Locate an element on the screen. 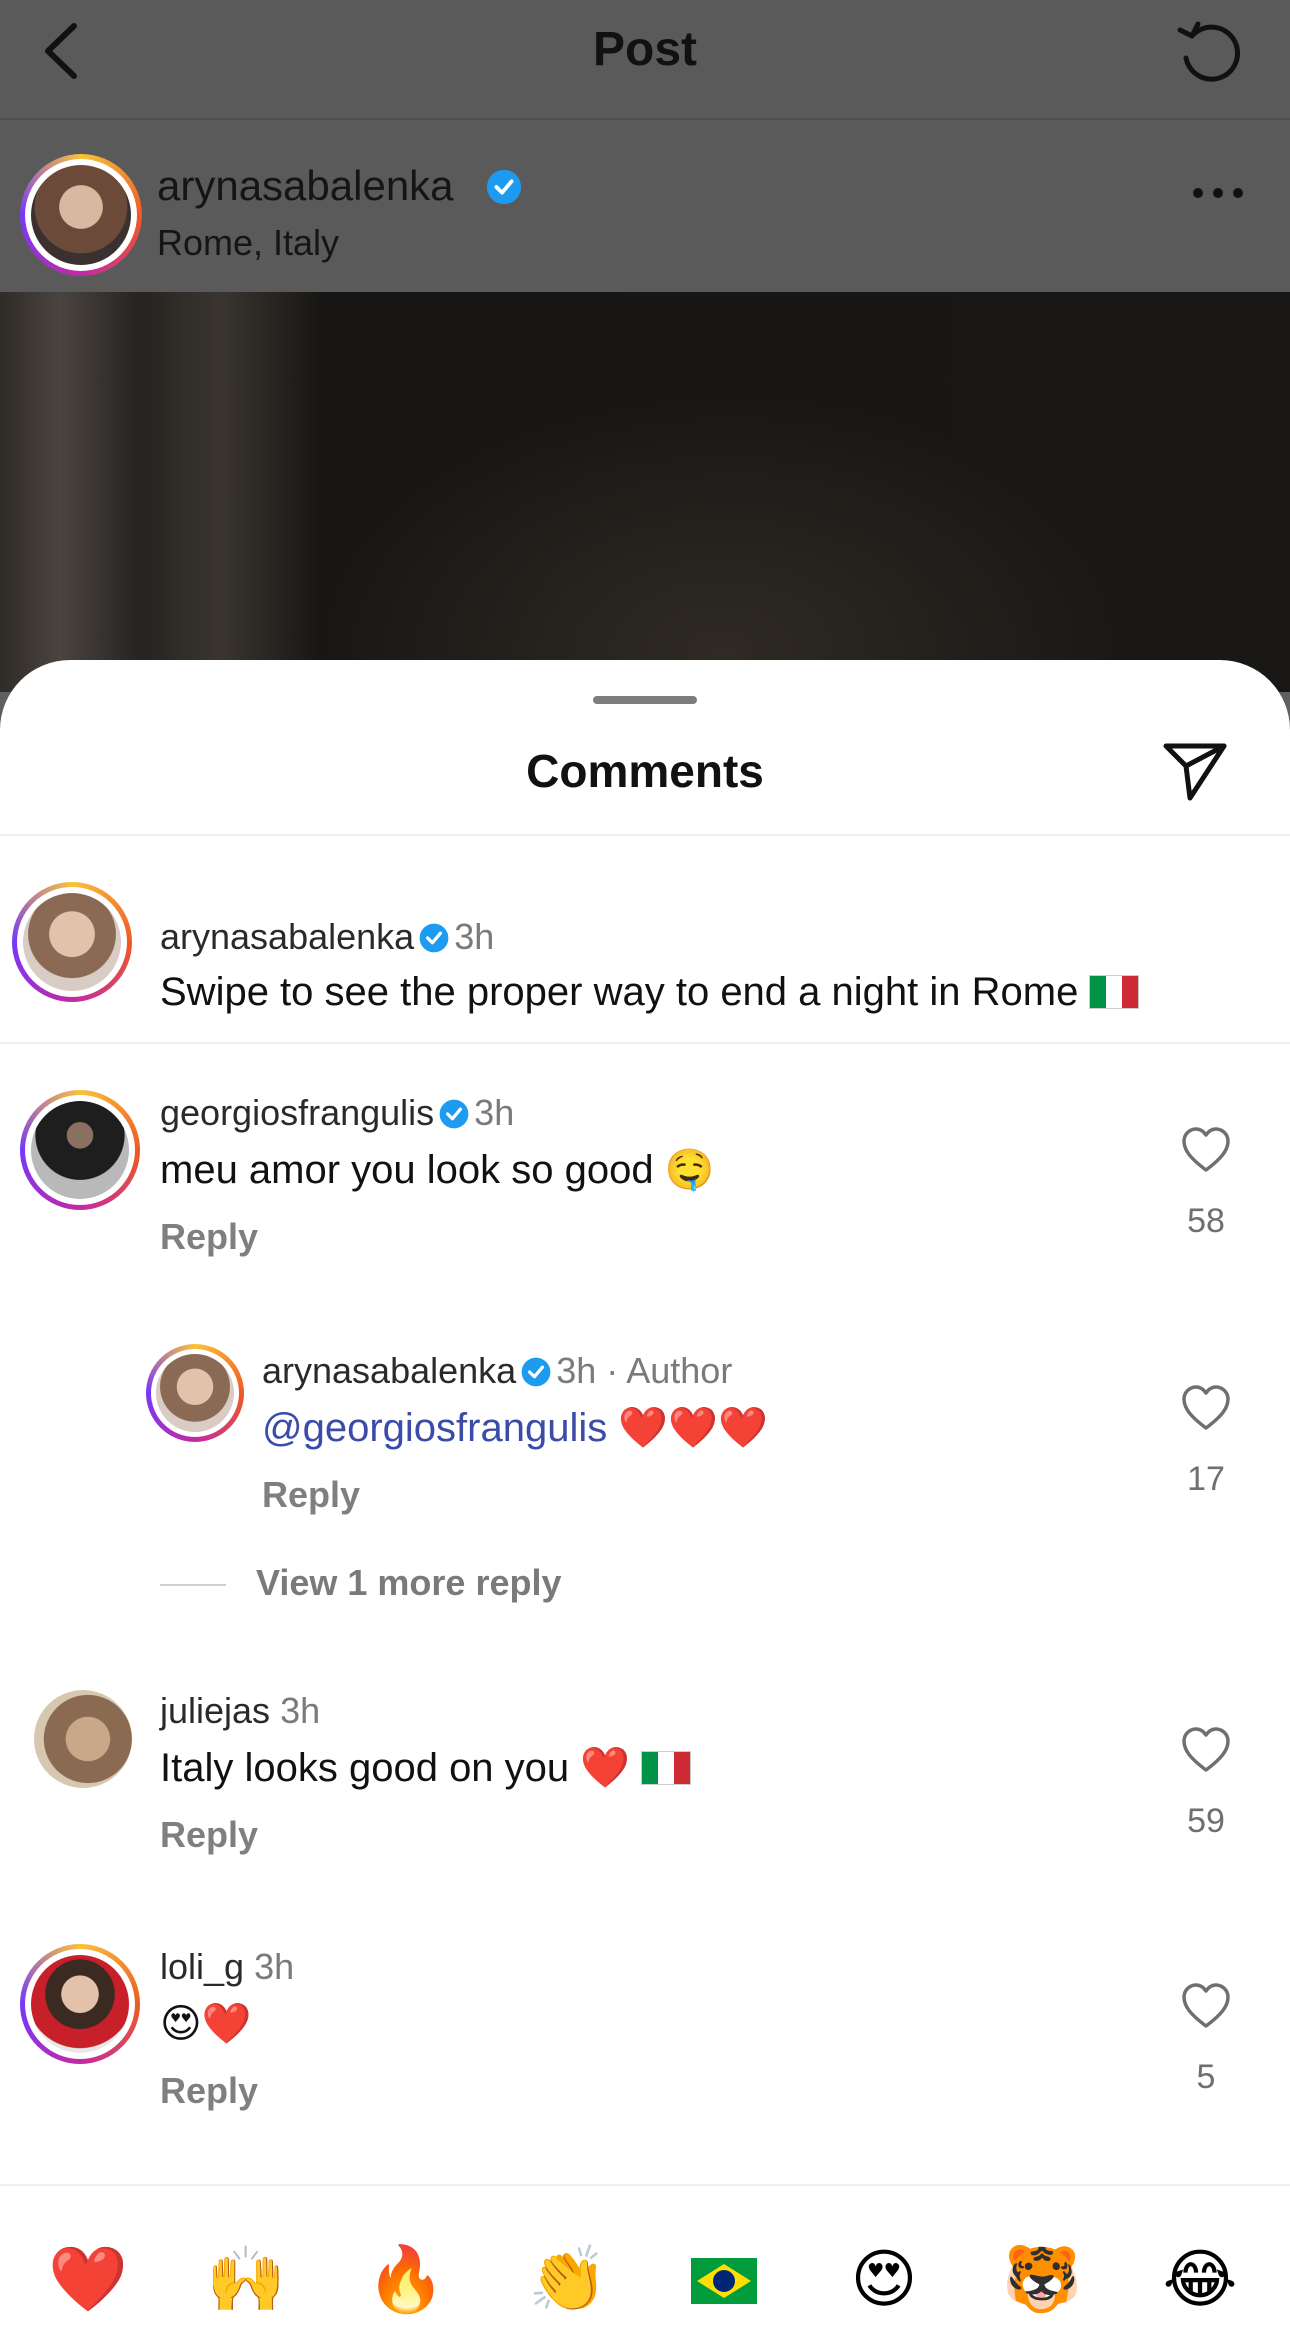 Image resolution: width=1290 pixels, height=2339 pixels. reply-username-row: arynasabalenka 3h · Author is located at coordinates (497, 1371).